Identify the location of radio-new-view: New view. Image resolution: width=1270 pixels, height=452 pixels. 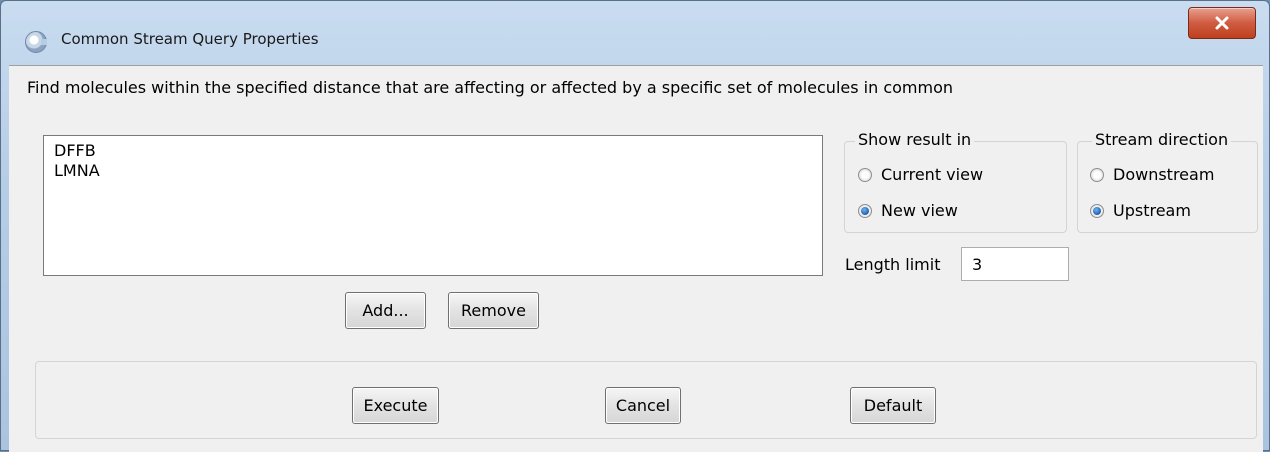
(908, 210).